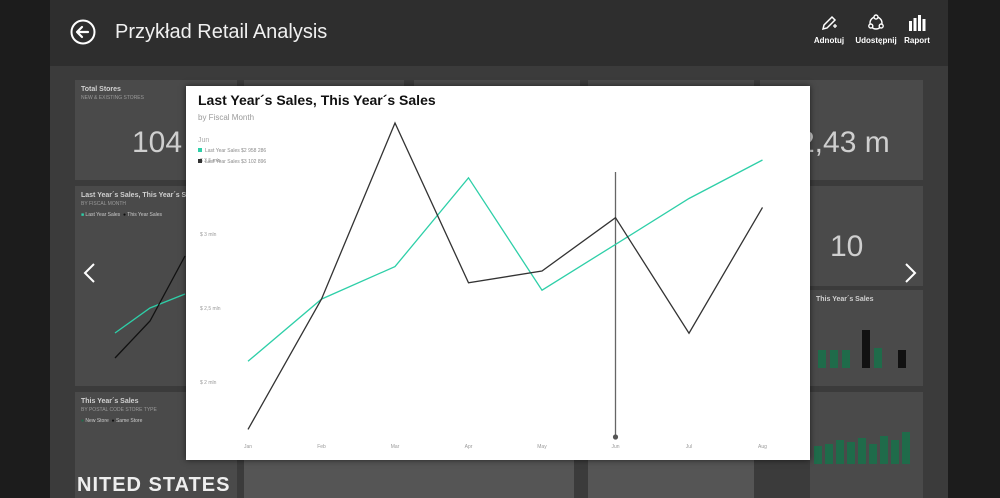 This screenshot has height=498, width=1000. What do you see at coordinates (97, 421) in the screenshot?
I see `this-year-legend-1: New Store` at bounding box center [97, 421].